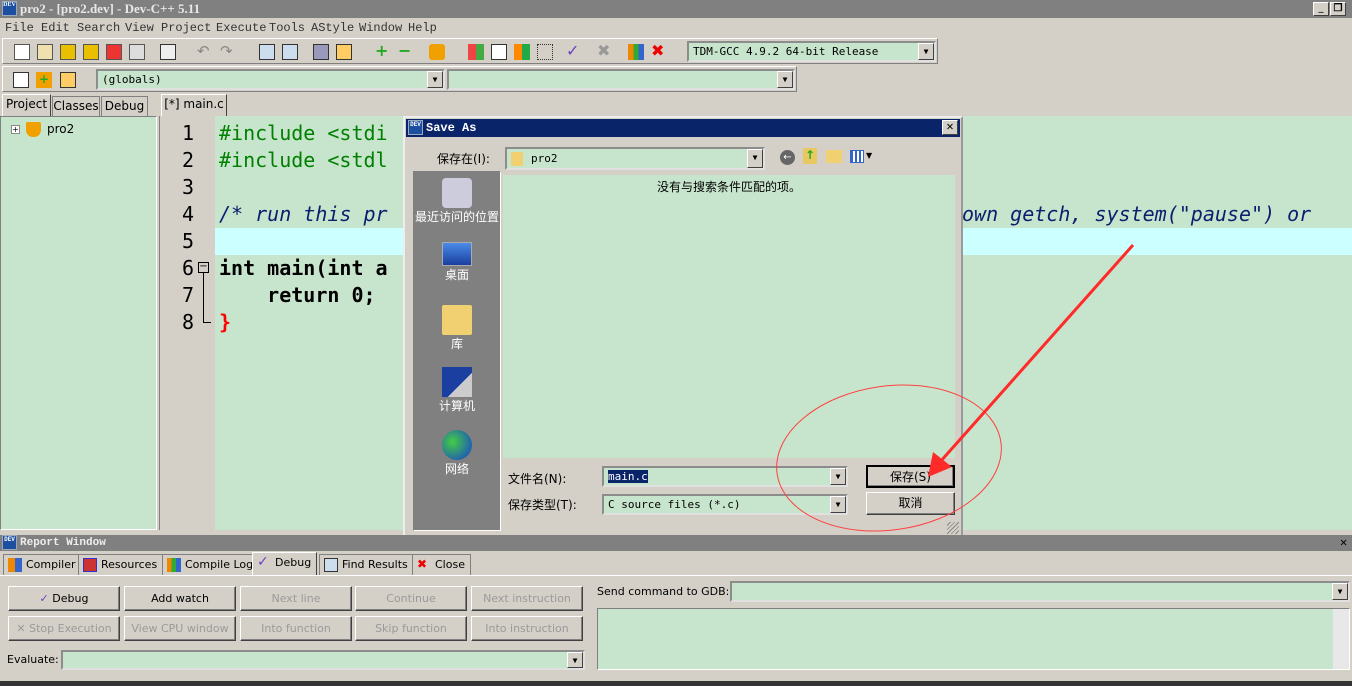 This screenshot has width=1352, height=686. I want to click on menu-help: Help, so click(422, 28).